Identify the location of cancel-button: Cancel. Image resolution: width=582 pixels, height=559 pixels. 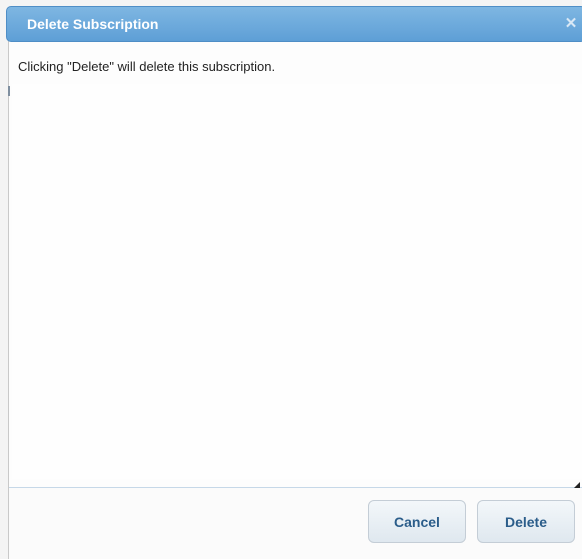
(417, 521).